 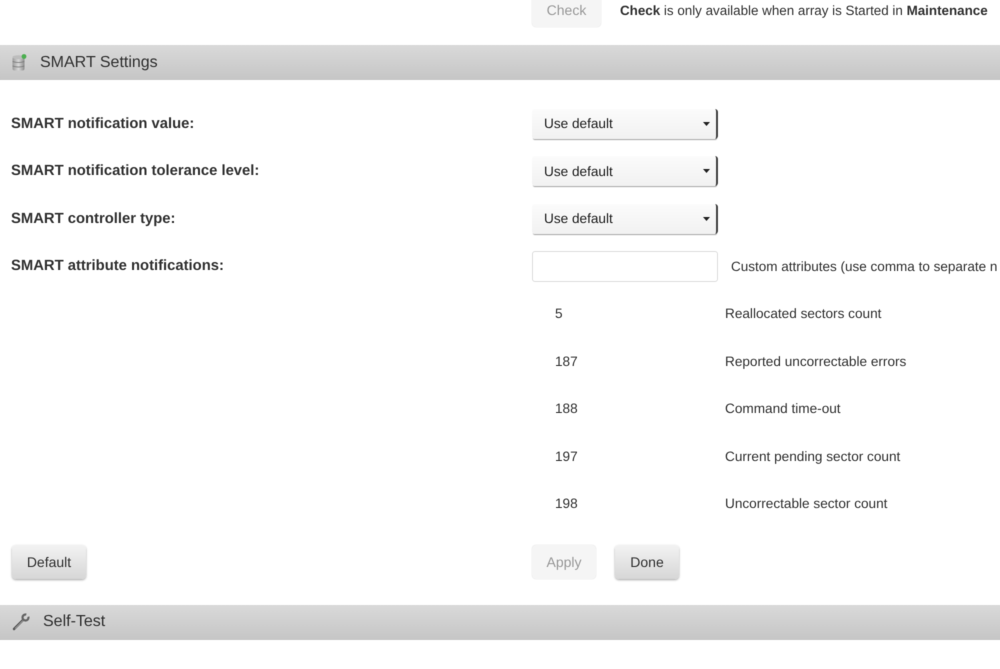 What do you see at coordinates (93, 218) in the screenshot?
I see `field-label: SMART controller type:` at bounding box center [93, 218].